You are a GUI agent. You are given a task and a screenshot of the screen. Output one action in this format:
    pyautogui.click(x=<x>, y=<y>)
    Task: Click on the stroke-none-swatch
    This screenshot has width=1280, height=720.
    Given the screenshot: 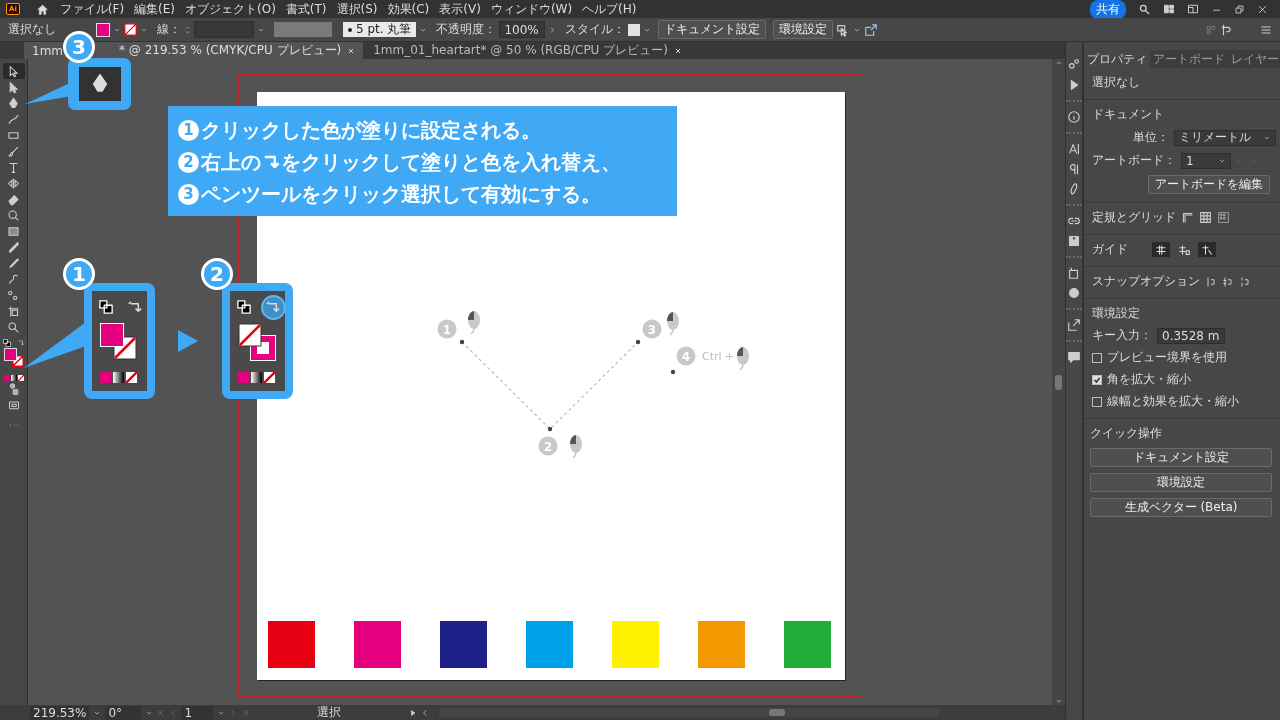 What is the action you would take?
    pyautogui.click(x=130, y=29)
    